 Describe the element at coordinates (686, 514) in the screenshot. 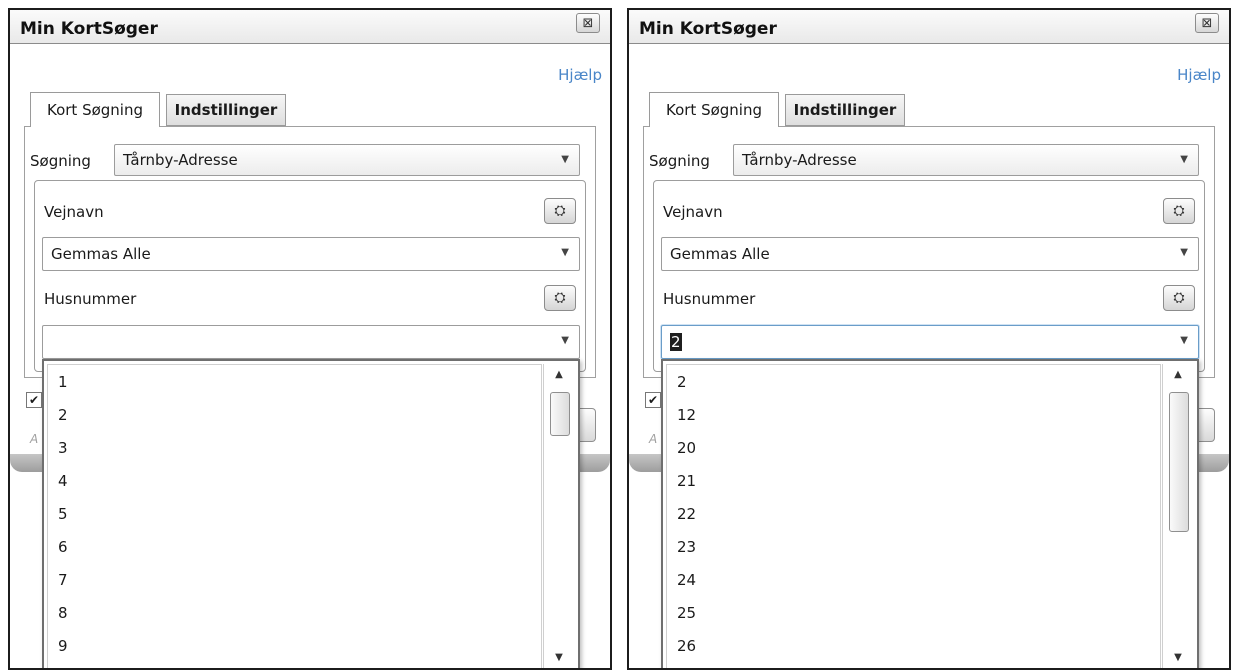

I see `list-item: 22` at that location.